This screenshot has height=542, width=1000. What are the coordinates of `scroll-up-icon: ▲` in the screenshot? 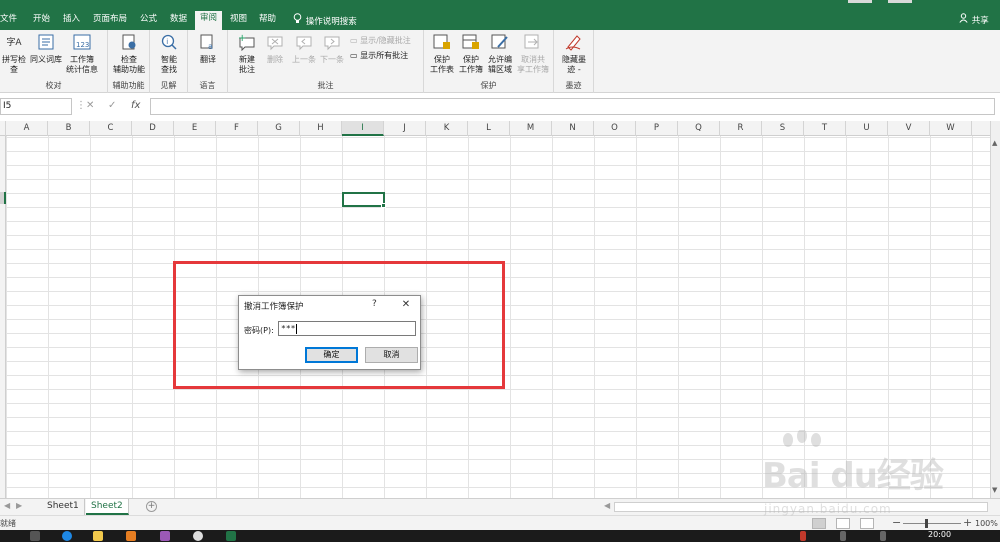 It's located at (994, 143).